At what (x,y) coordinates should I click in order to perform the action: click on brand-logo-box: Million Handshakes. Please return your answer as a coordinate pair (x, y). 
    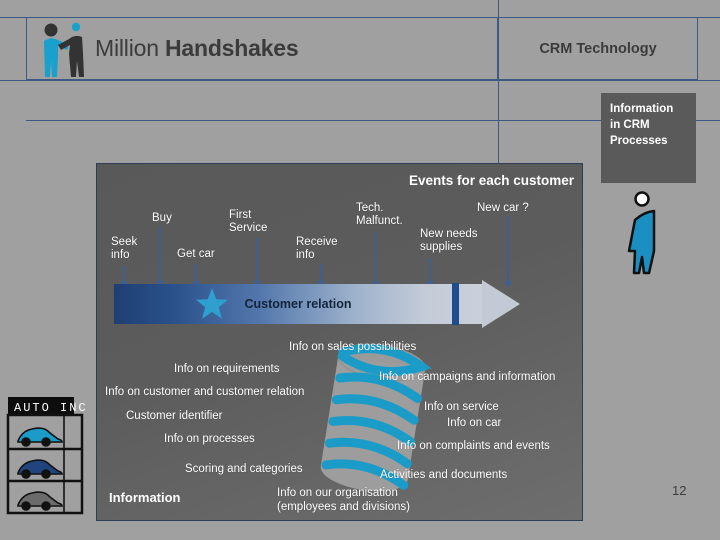
    Looking at the image, I should click on (262, 48).